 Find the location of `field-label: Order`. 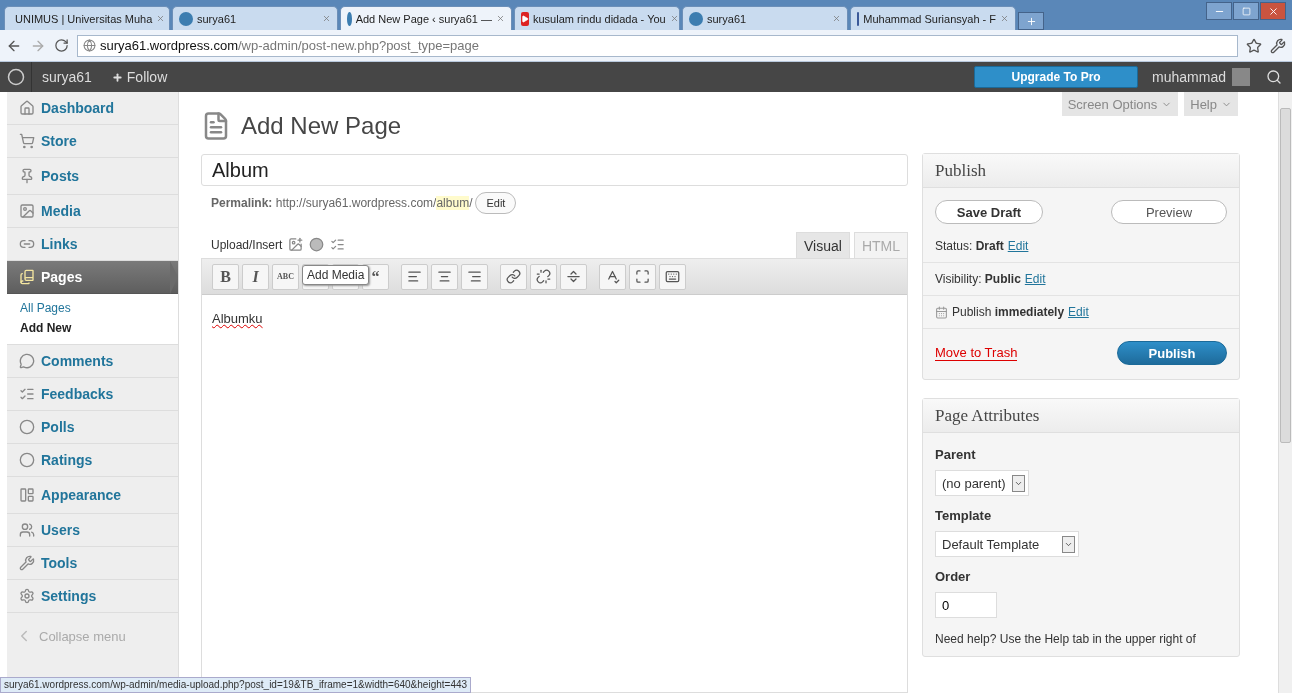

field-label: Order is located at coordinates (953, 576).